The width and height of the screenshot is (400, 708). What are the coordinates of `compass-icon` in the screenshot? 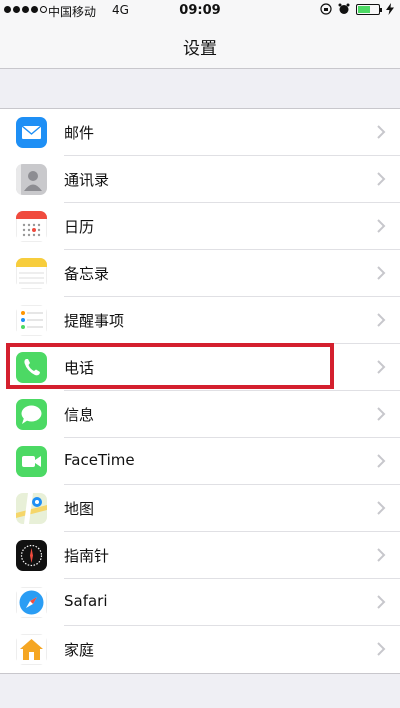 It's located at (31, 555).